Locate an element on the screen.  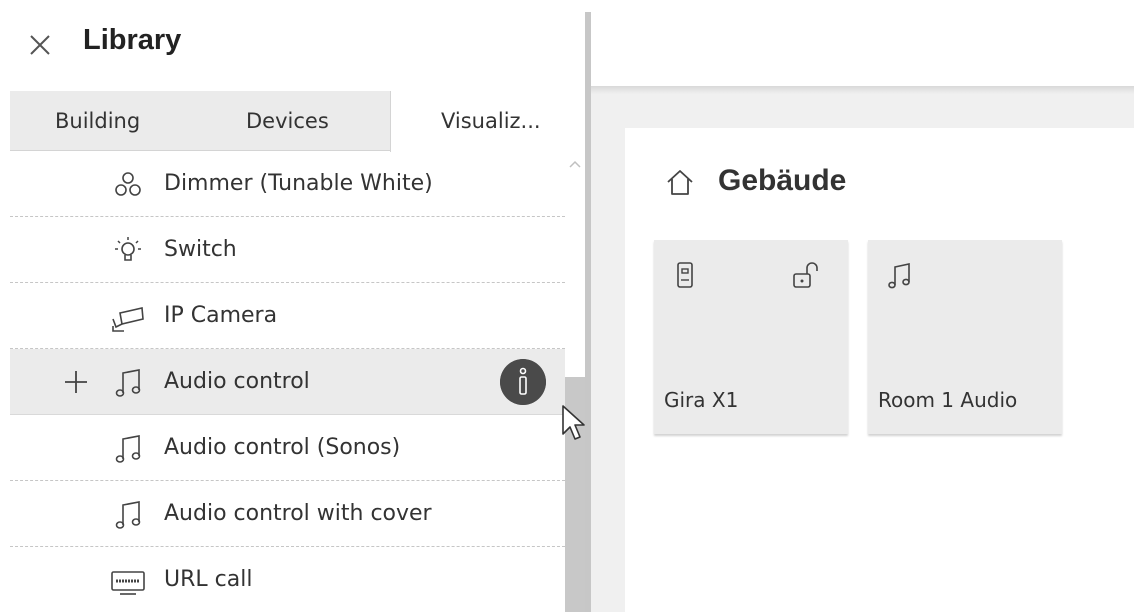
list-item-label: Audio control with cover is located at coordinates (298, 513).